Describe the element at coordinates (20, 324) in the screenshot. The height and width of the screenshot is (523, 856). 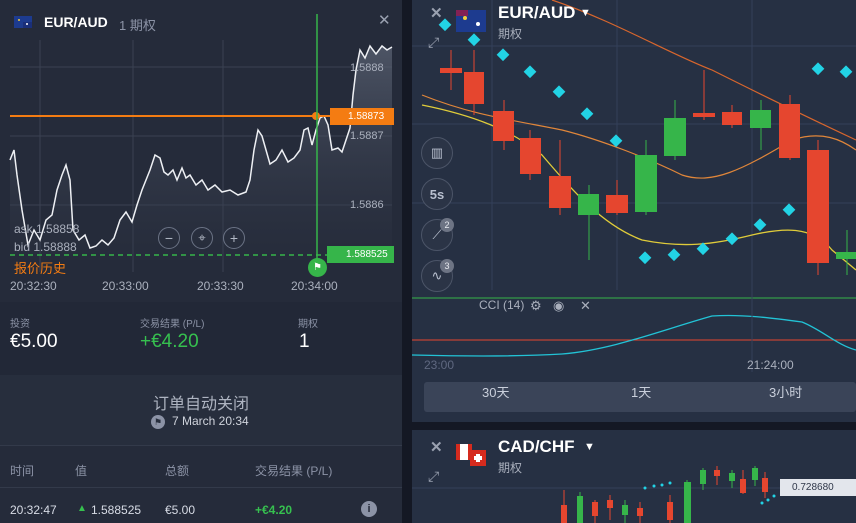
I see `invest-label: 投资` at that location.